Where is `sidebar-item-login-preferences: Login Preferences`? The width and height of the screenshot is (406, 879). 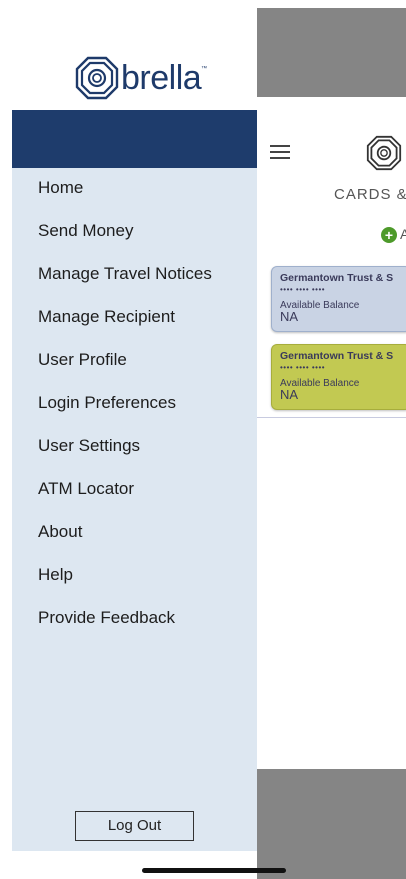 sidebar-item-login-preferences: Login Preferences is located at coordinates (125, 402).